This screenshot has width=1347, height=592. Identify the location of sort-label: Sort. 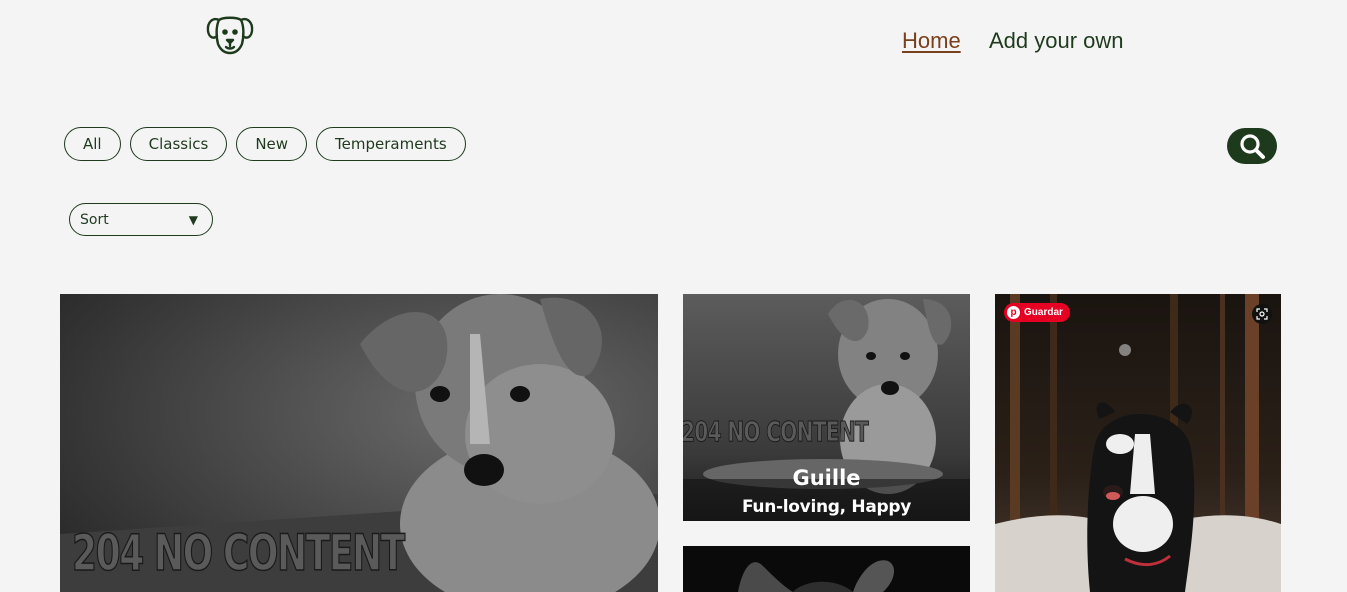
(94, 219).